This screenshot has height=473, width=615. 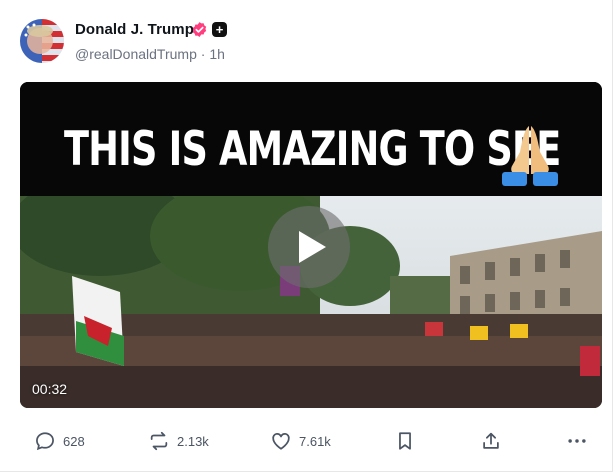 I want to click on verified-check-icon, so click(x=199, y=29).